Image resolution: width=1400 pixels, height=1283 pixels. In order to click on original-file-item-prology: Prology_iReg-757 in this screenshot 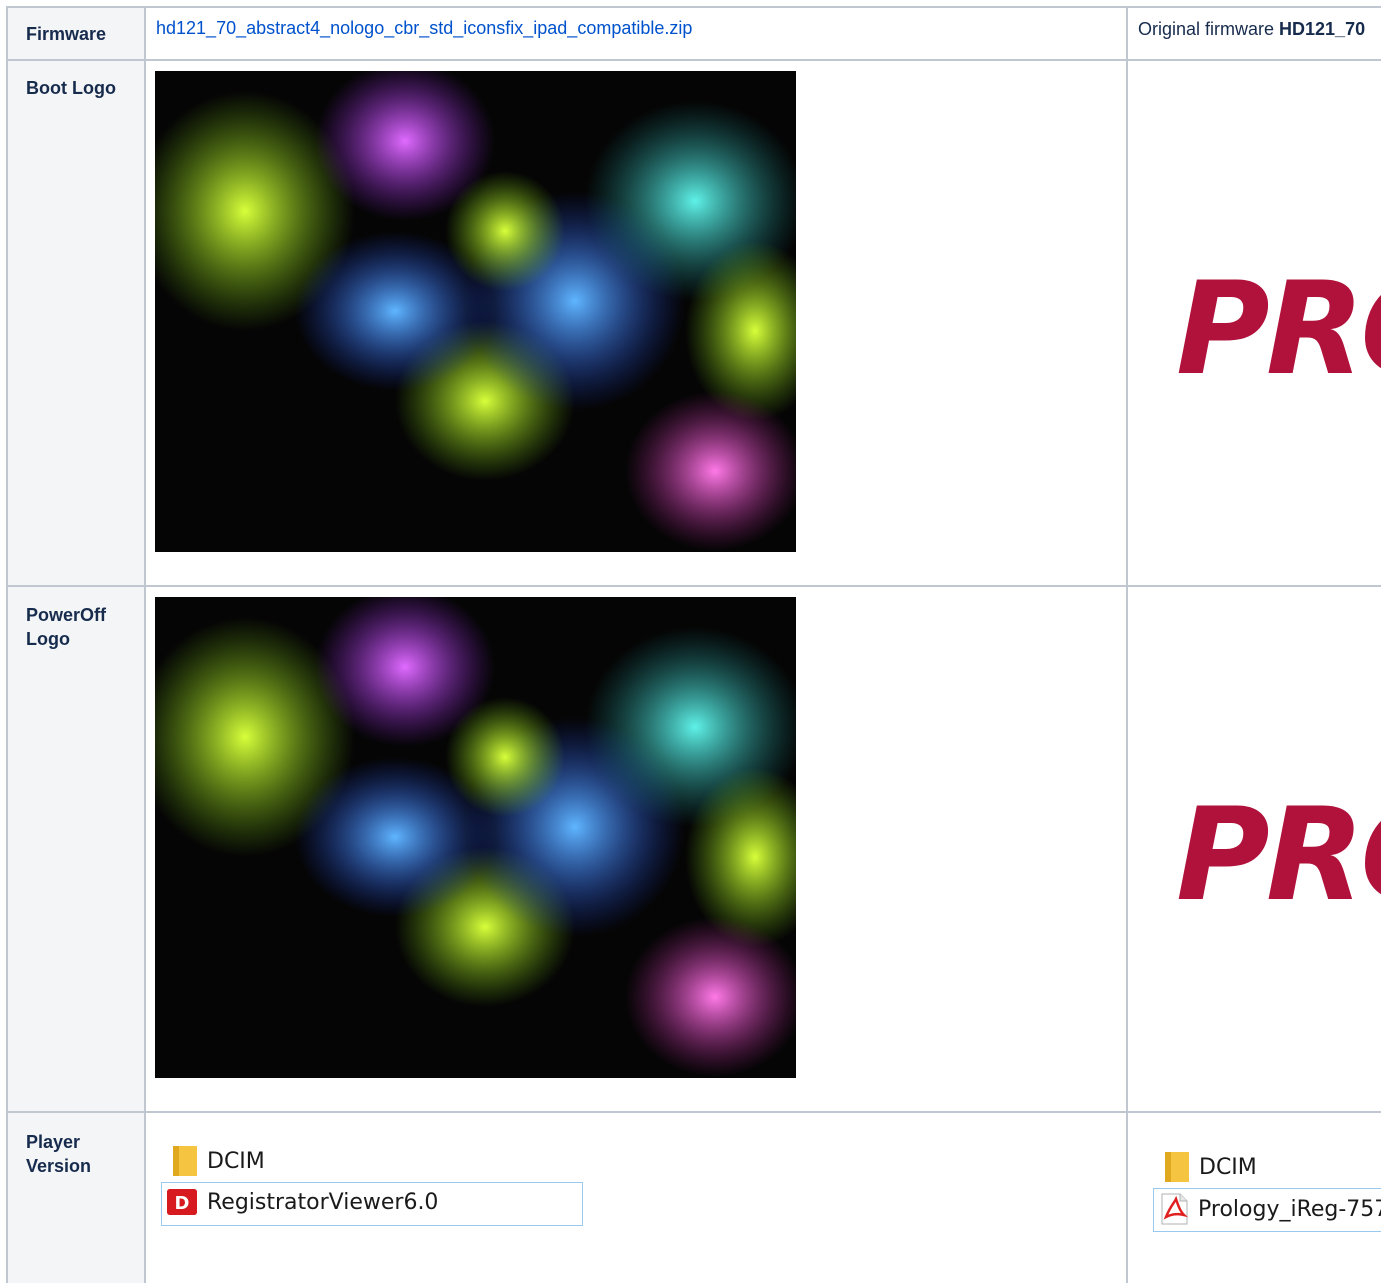, I will do `click(1270, 1209)`.